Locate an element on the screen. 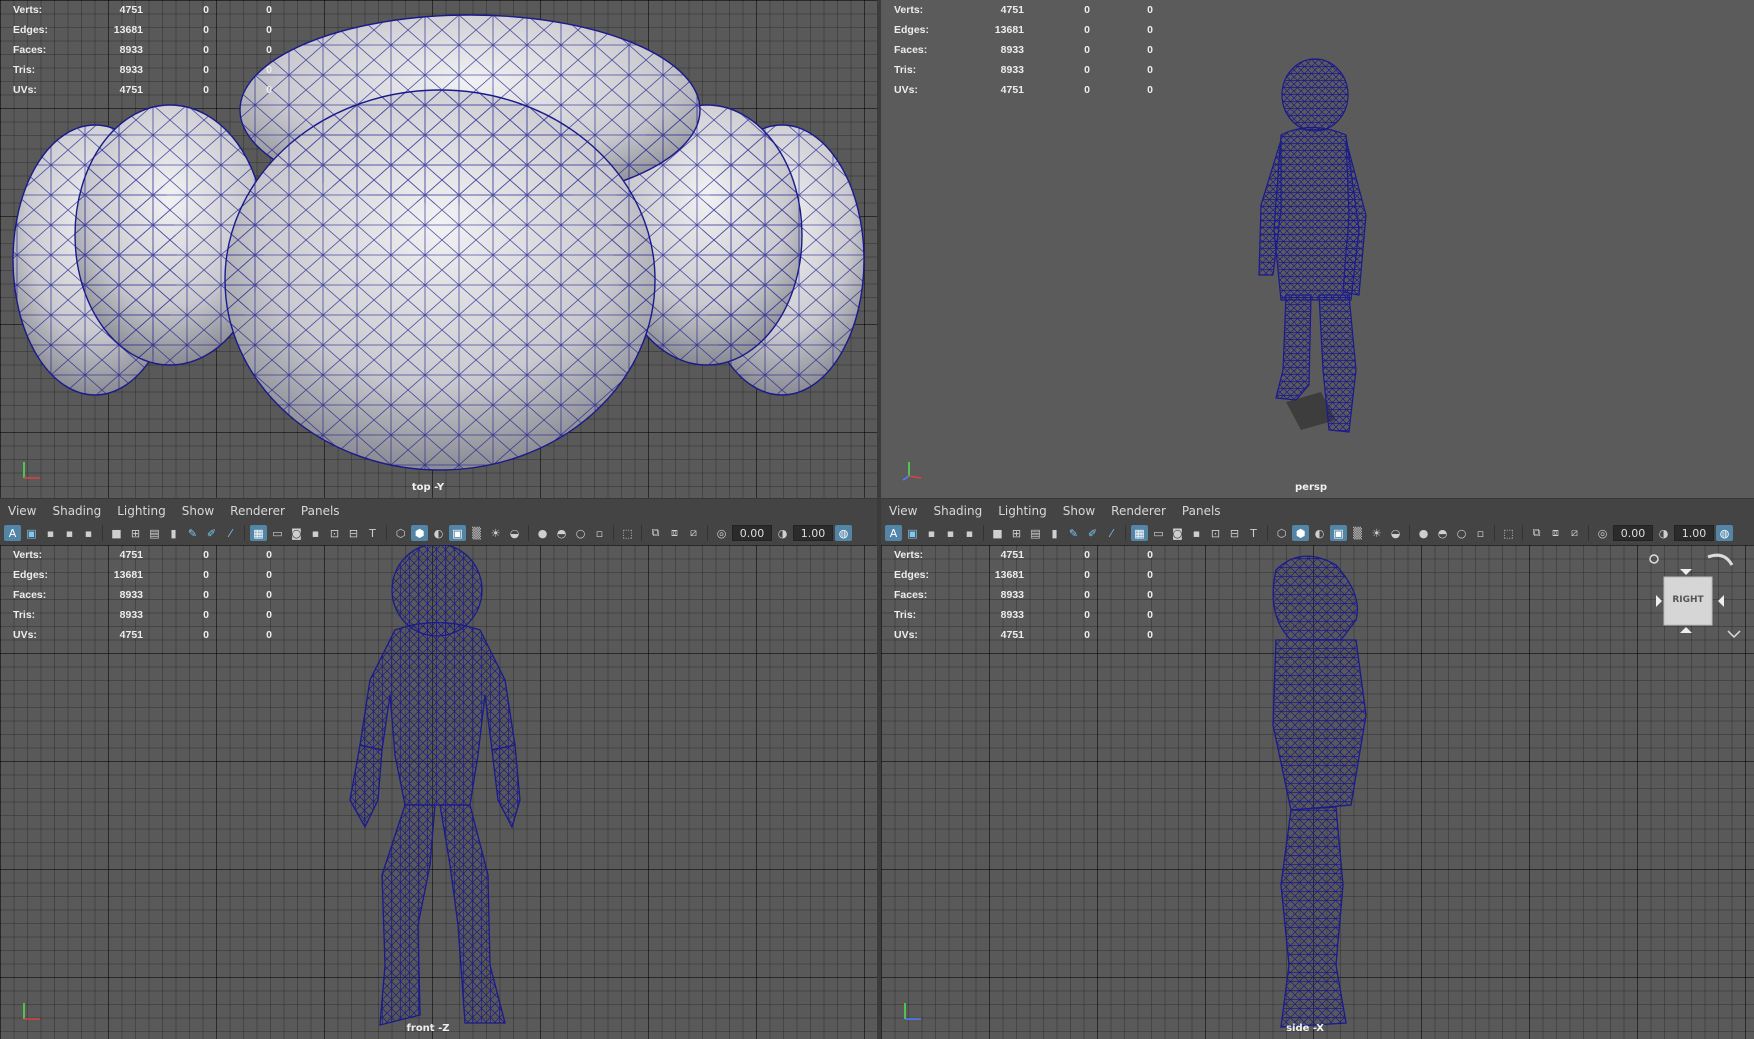 Image resolution: width=1754 pixels, height=1039 pixels. hud-label: Tris: is located at coordinates (24, 70).